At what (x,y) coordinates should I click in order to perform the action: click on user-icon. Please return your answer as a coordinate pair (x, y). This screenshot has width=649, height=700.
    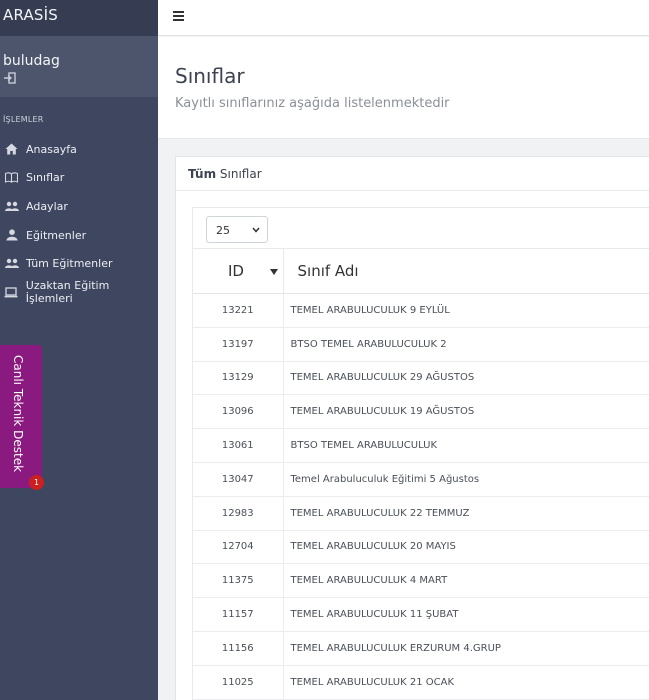
    Looking at the image, I should click on (11, 235).